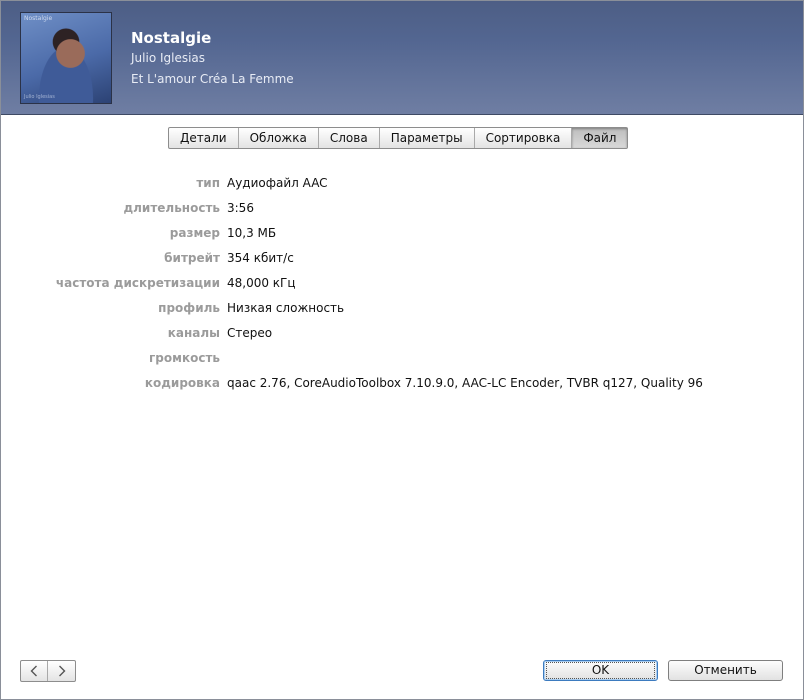 The height and width of the screenshot is (700, 804). Describe the element at coordinates (192, 258) in the screenshot. I see `field-label: битрейт` at that location.